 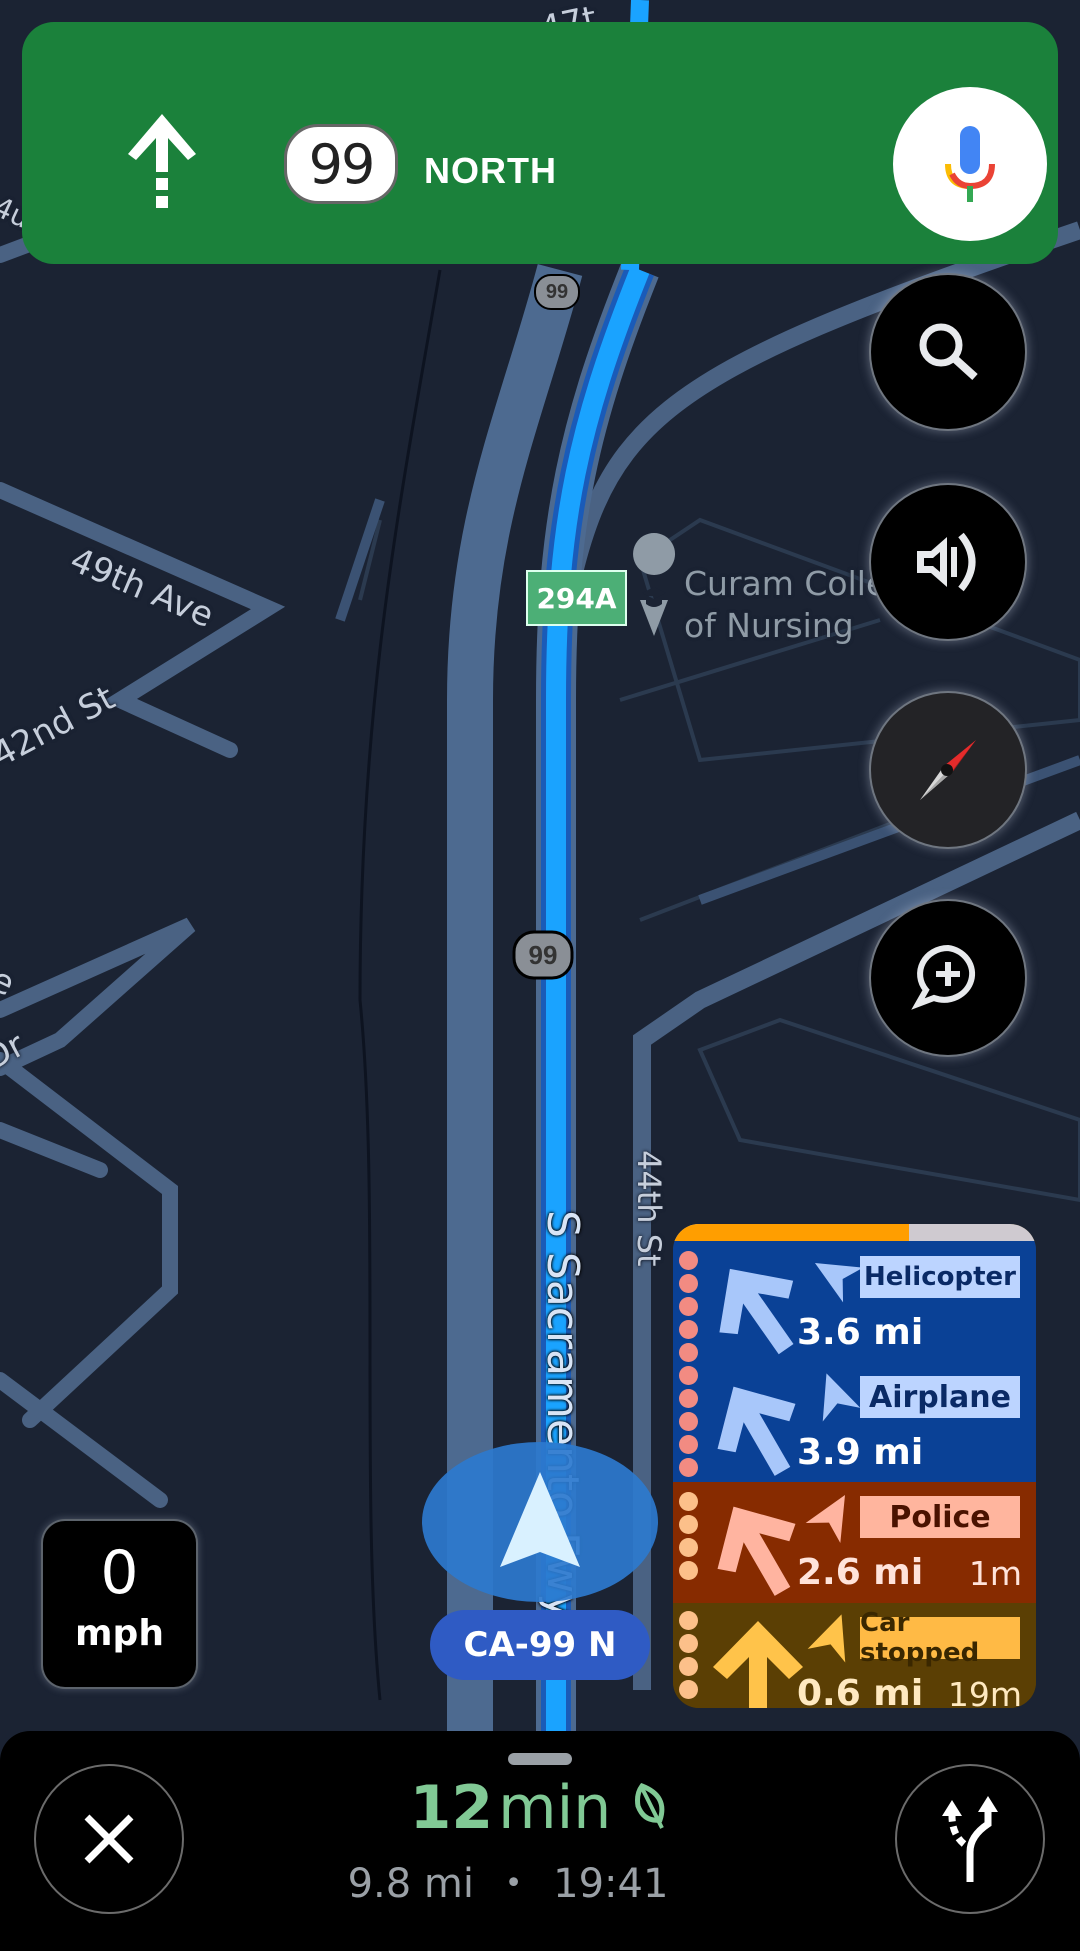 I want to click on google-mic-icon, so click(x=970, y=164).